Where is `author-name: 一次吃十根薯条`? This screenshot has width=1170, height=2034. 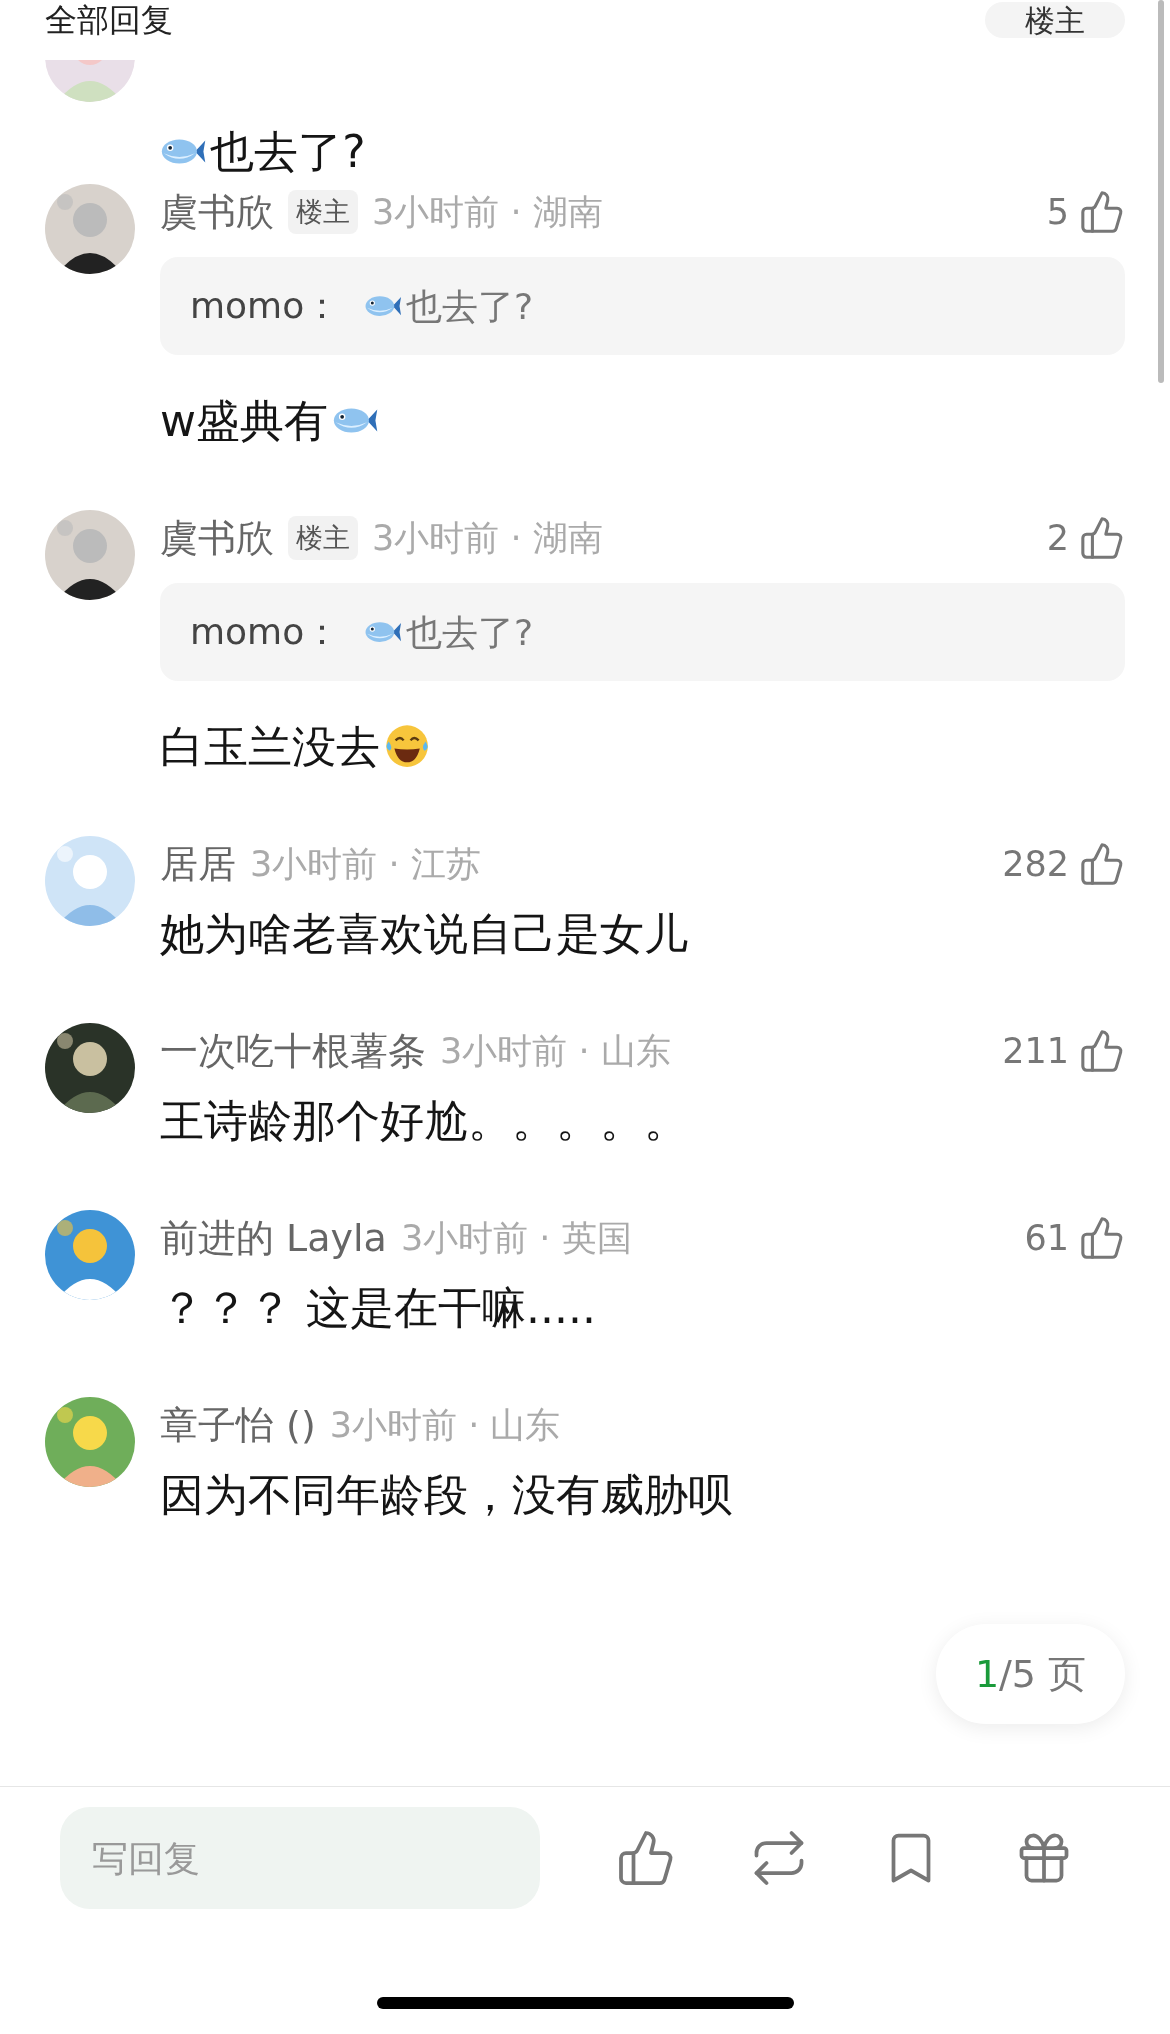 author-name: 一次吃十根薯条 is located at coordinates (293, 1051).